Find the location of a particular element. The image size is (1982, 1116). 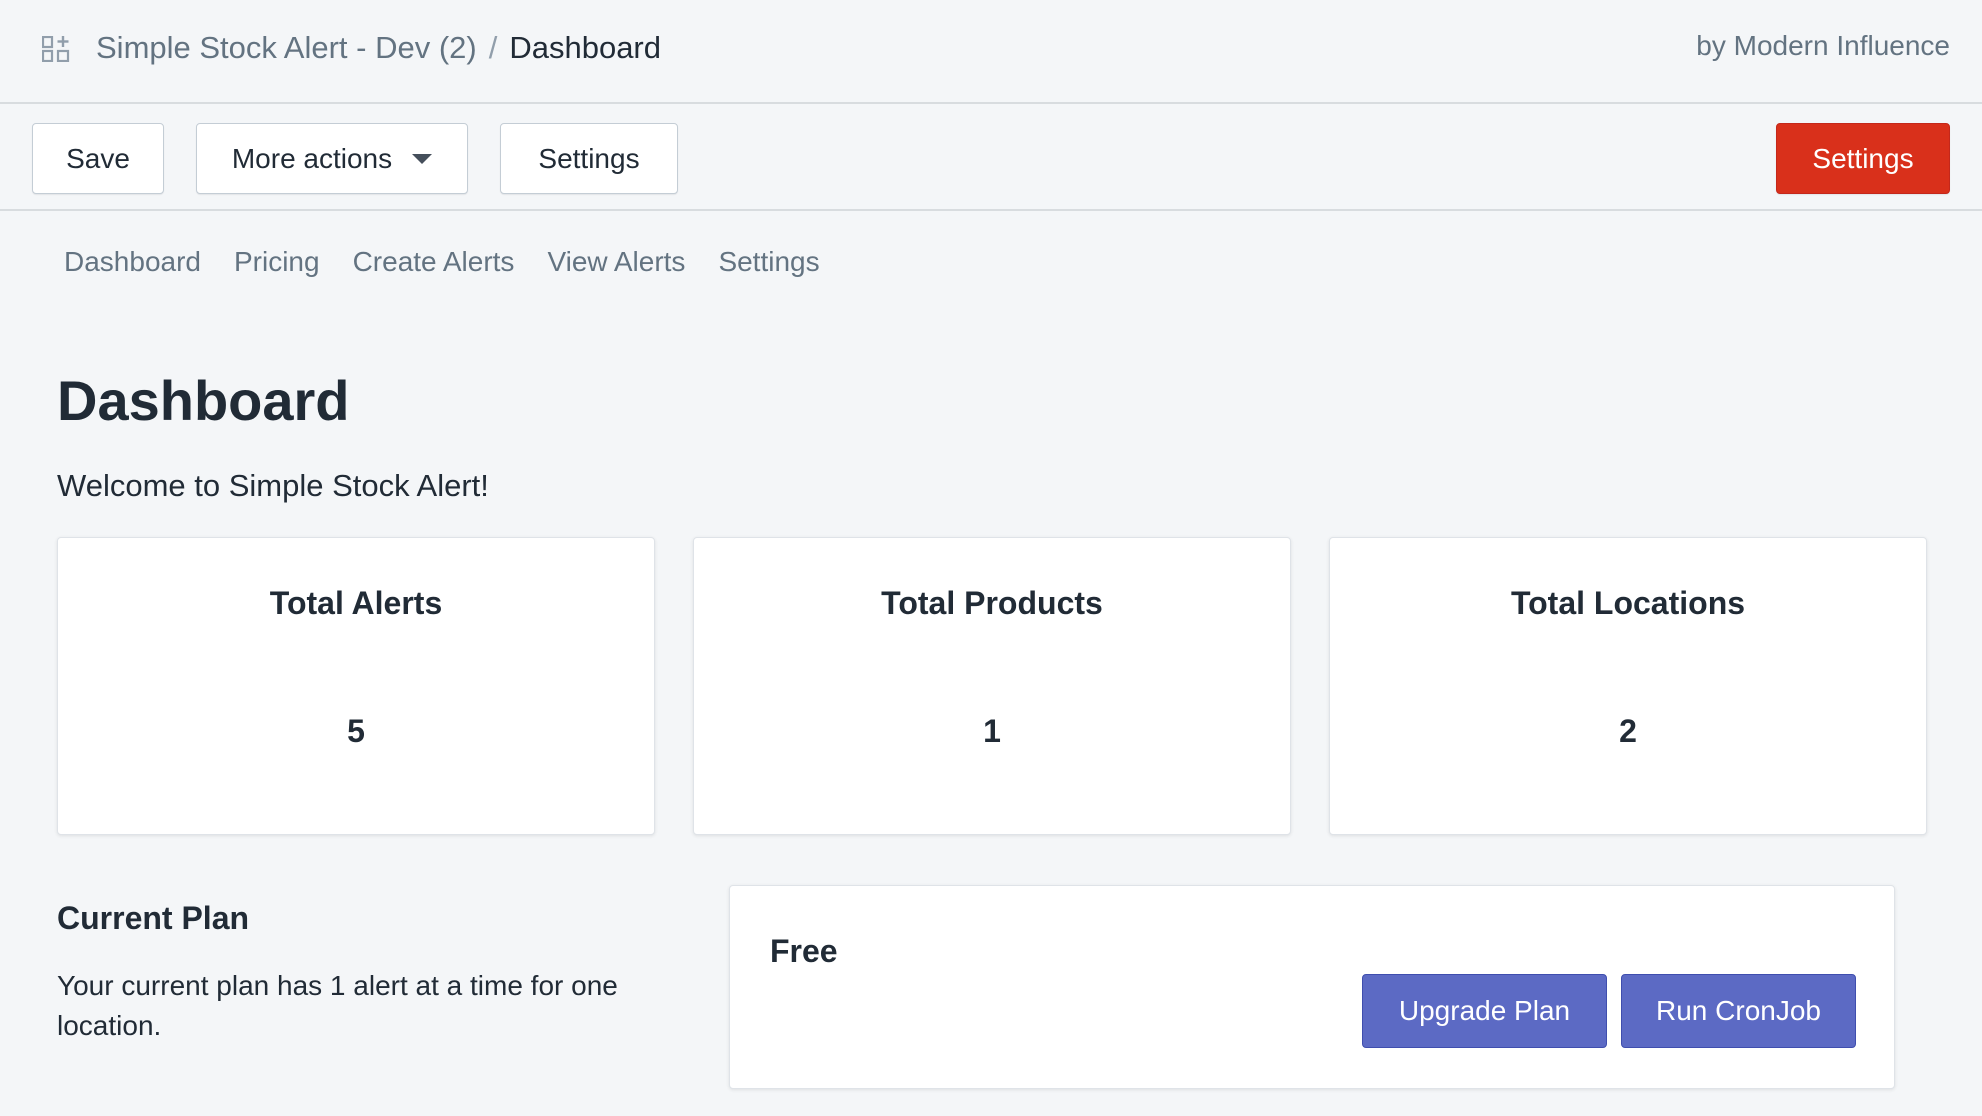

action-bar: Save More actions Settings Settings is located at coordinates (991, 158).